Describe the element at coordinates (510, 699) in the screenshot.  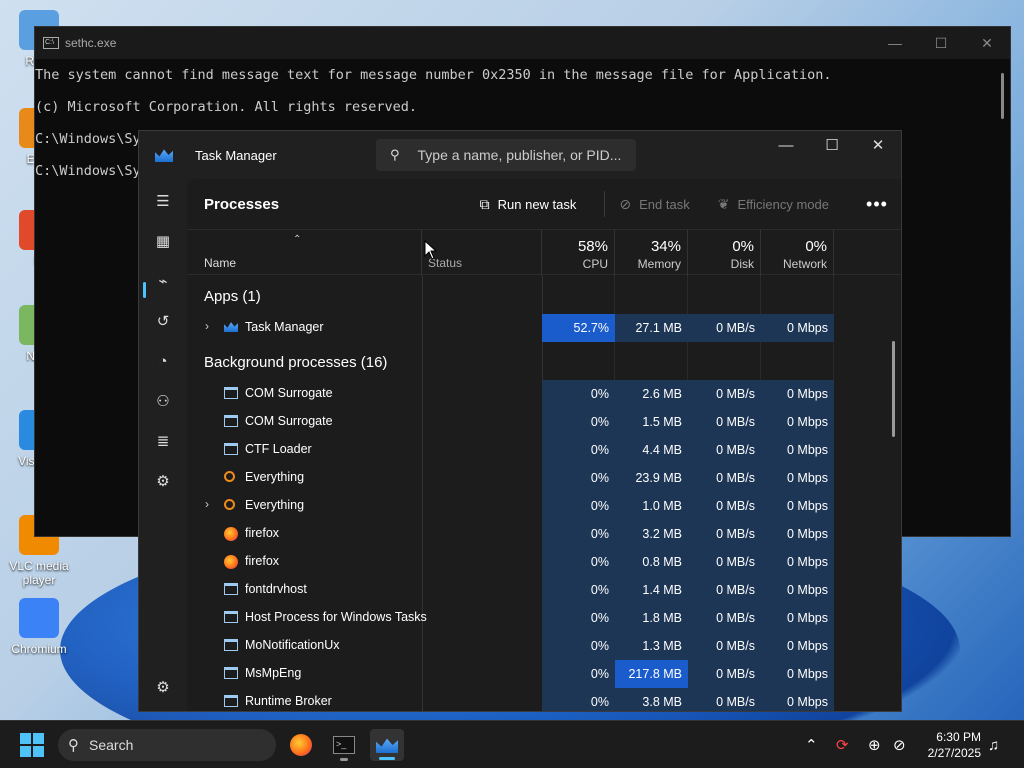
I see `process-row: Runtime Broker 0% 3.8 MB 0 MB/s 0 Mbps` at that location.